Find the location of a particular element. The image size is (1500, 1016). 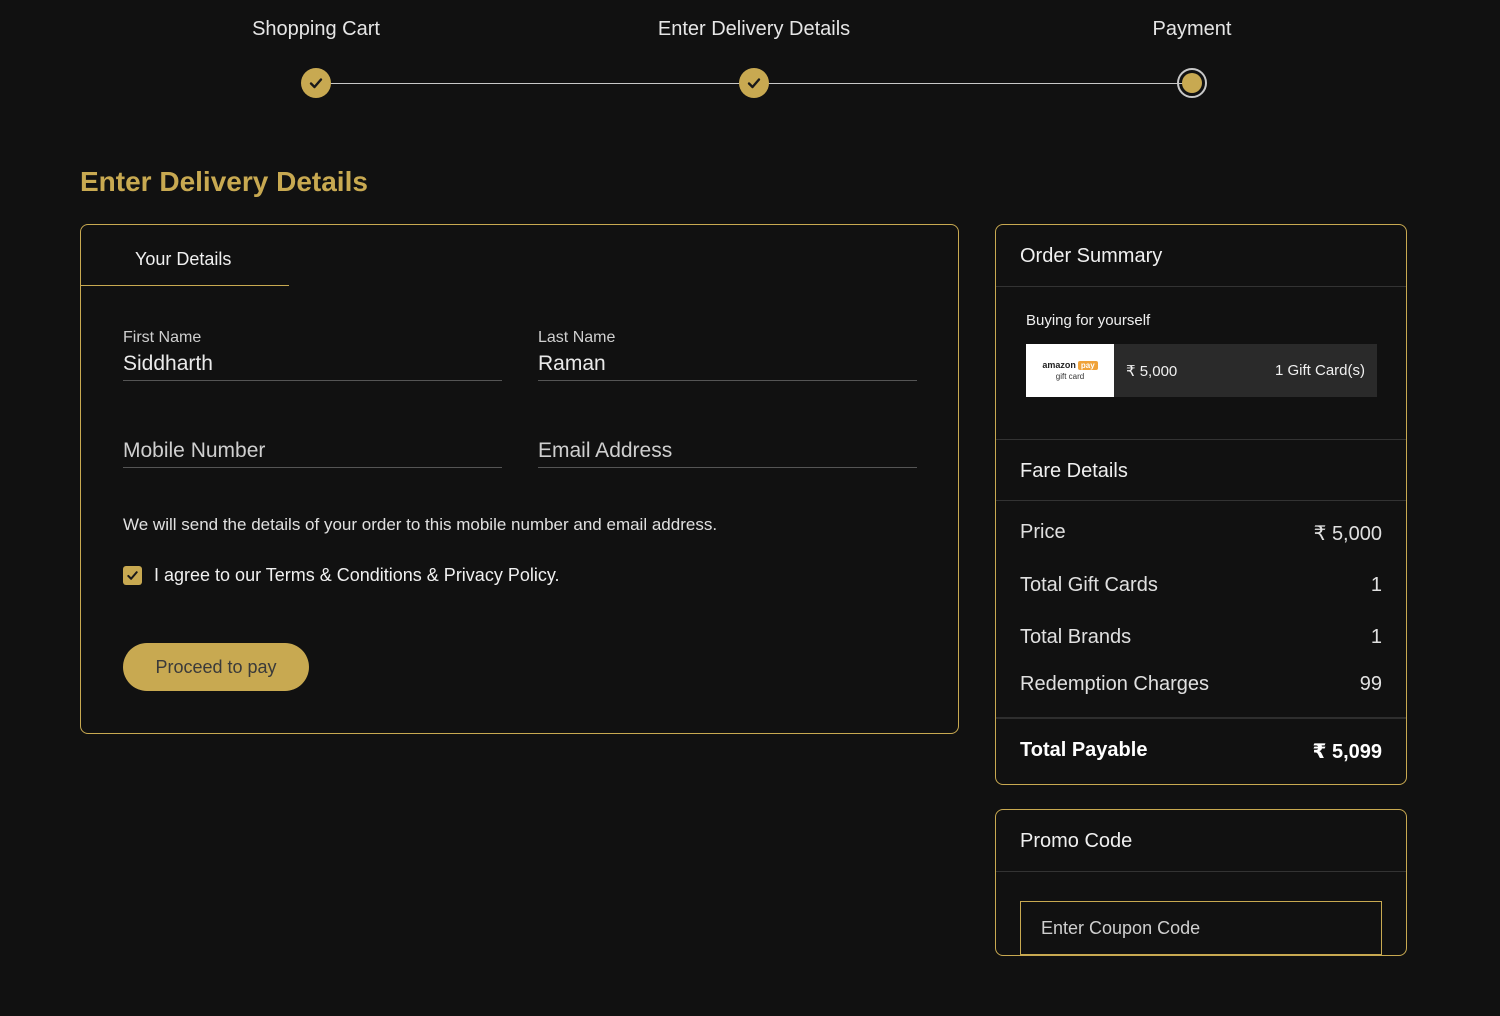

first-name-label: First Name is located at coordinates (162, 337).